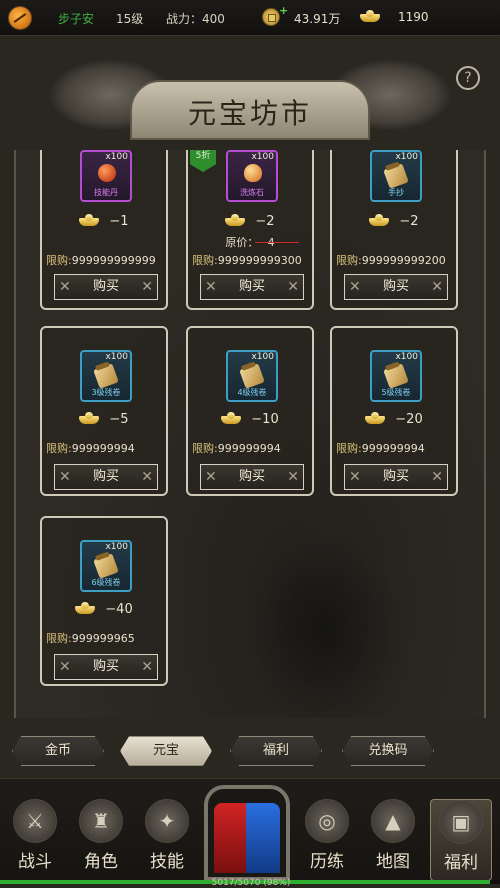 The width and height of the screenshot is (500, 888). What do you see at coordinates (327, 840) in the screenshot?
I see `nav-training: ◎ 历练` at bounding box center [327, 840].